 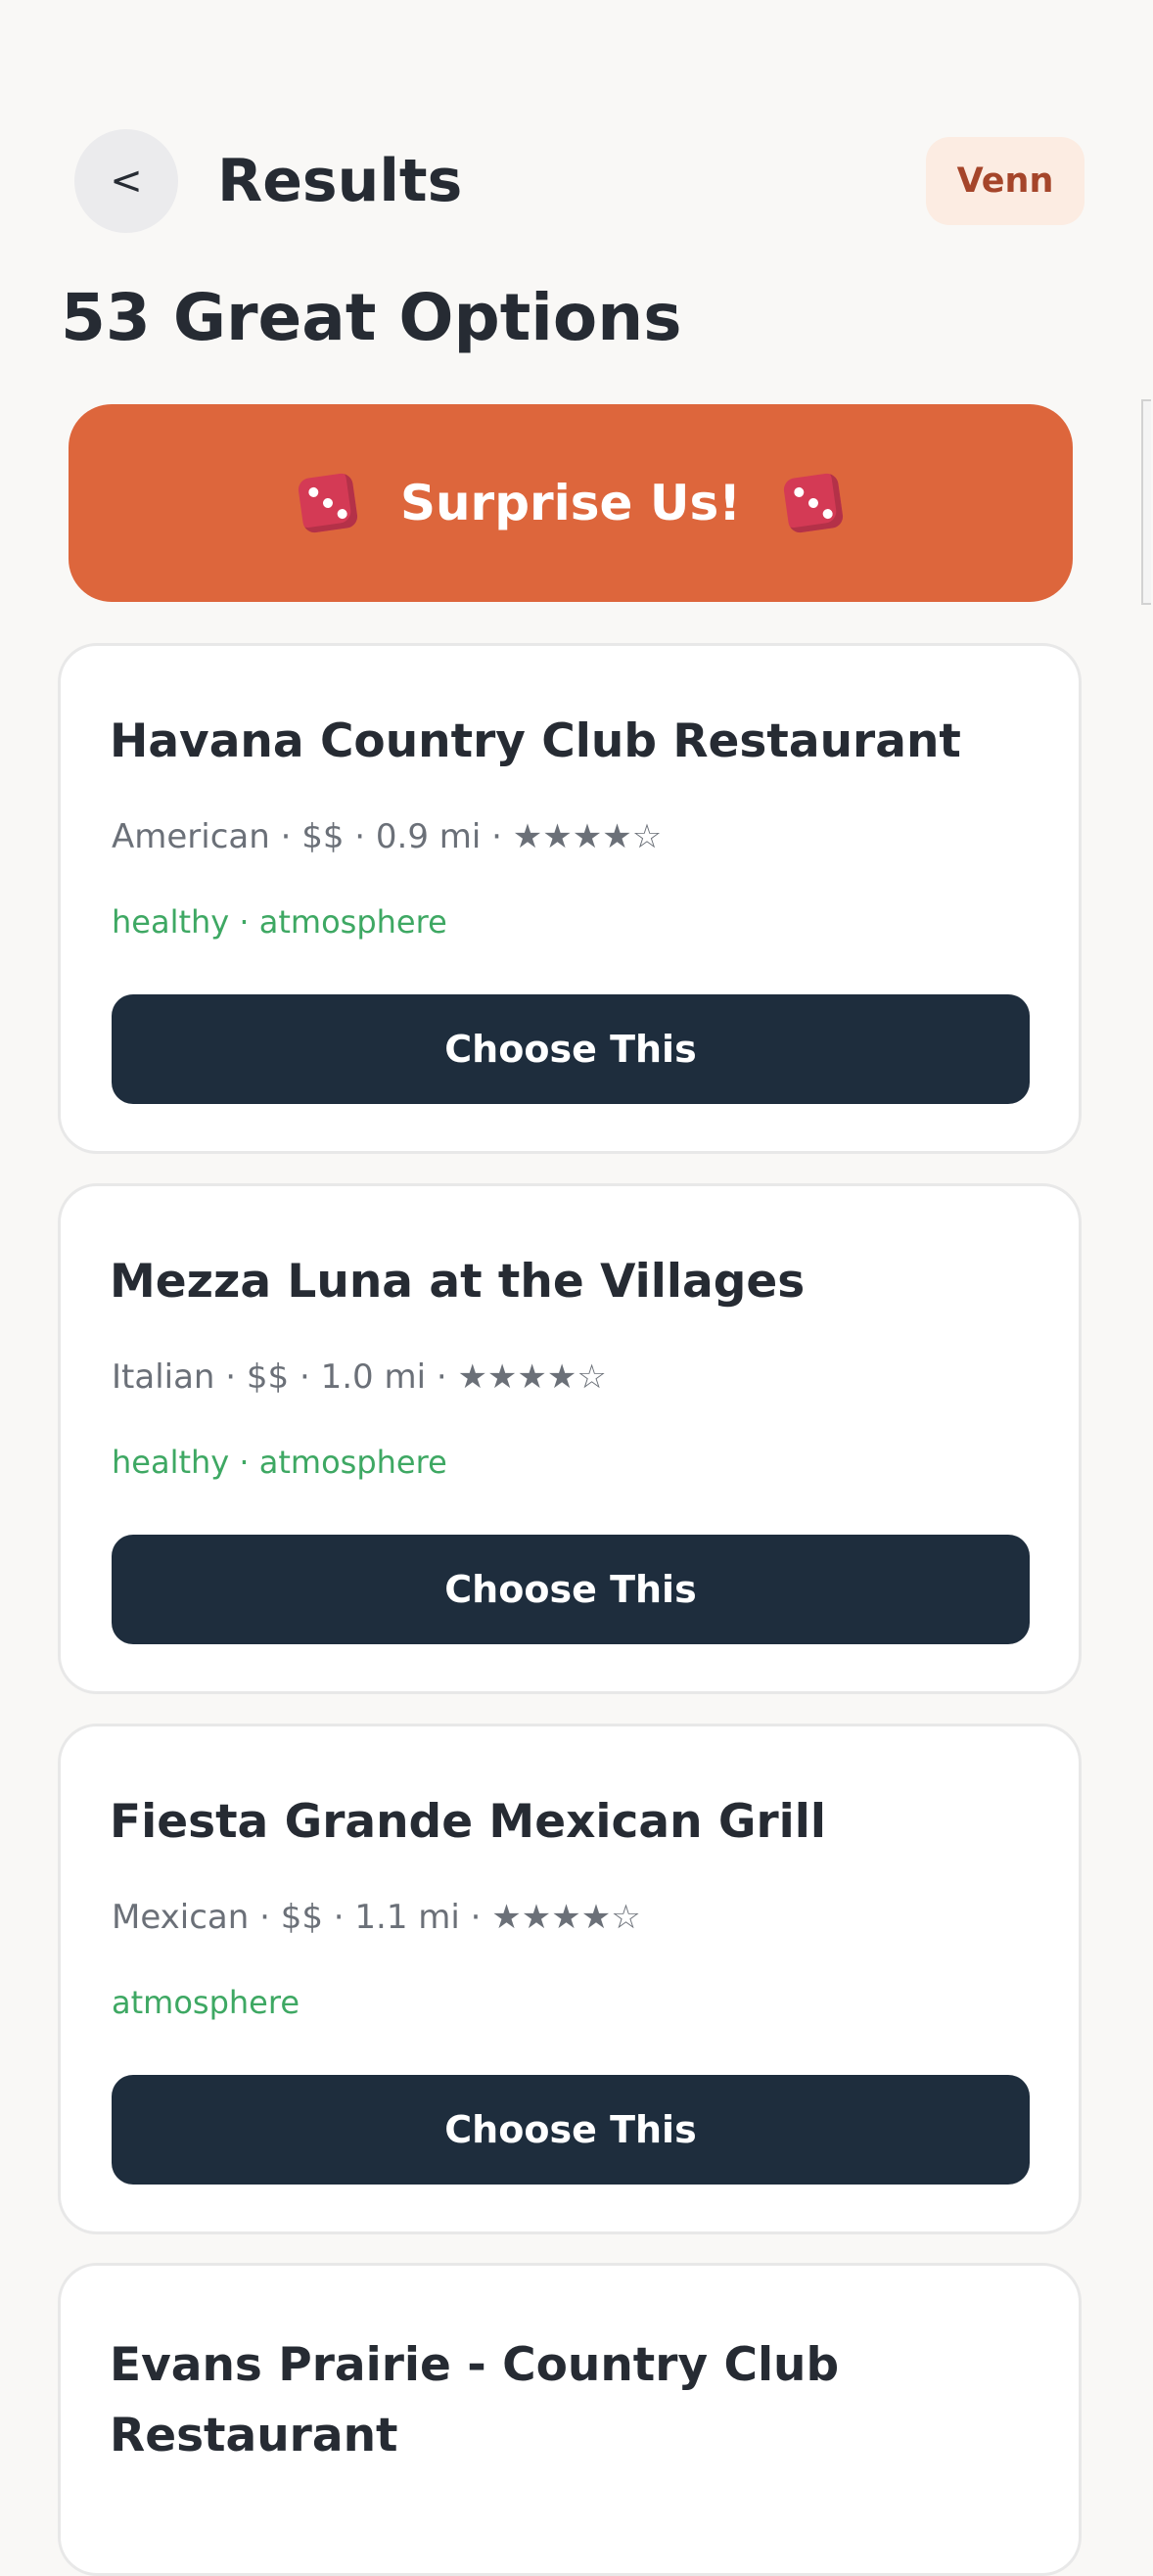 What do you see at coordinates (1146, 502) in the screenshot?
I see `scrollbar-thumb` at bounding box center [1146, 502].